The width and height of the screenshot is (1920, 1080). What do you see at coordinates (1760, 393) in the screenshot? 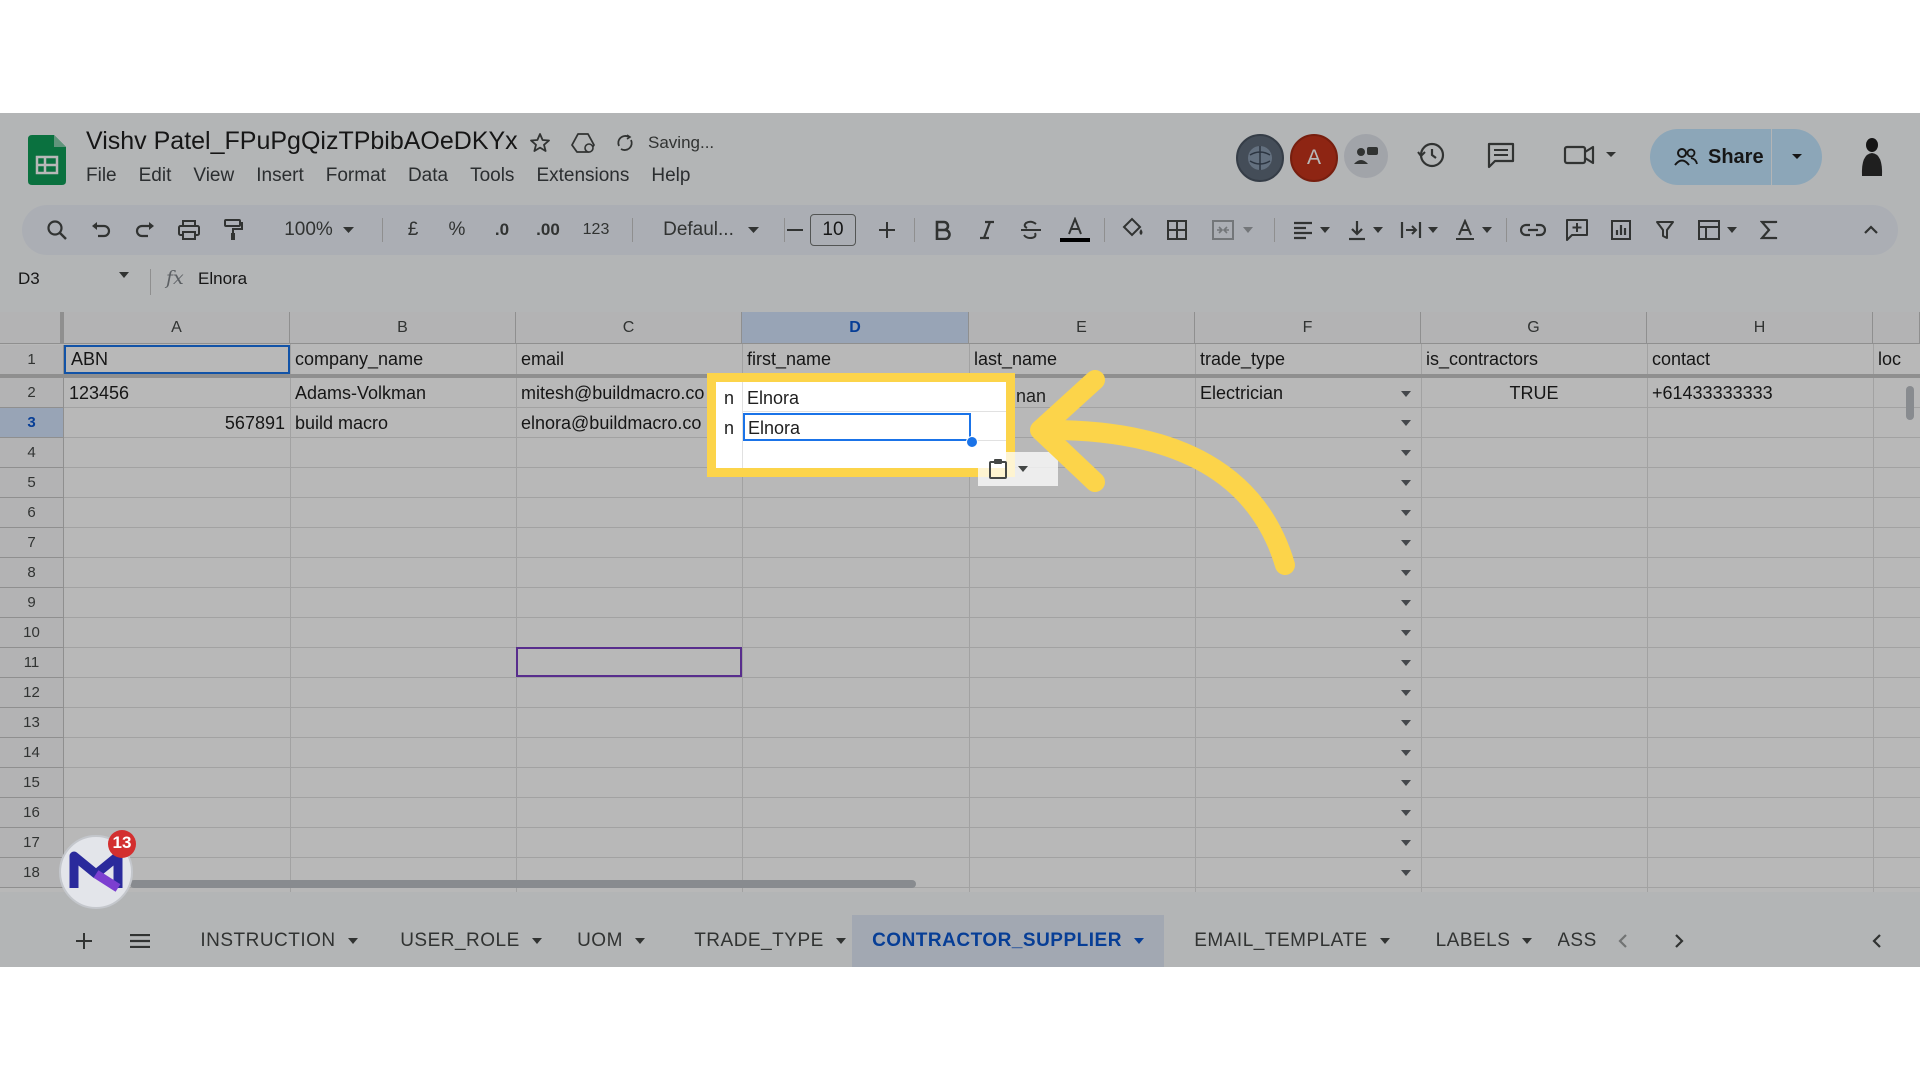
I see `cell-h2: +61433333333` at bounding box center [1760, 393].